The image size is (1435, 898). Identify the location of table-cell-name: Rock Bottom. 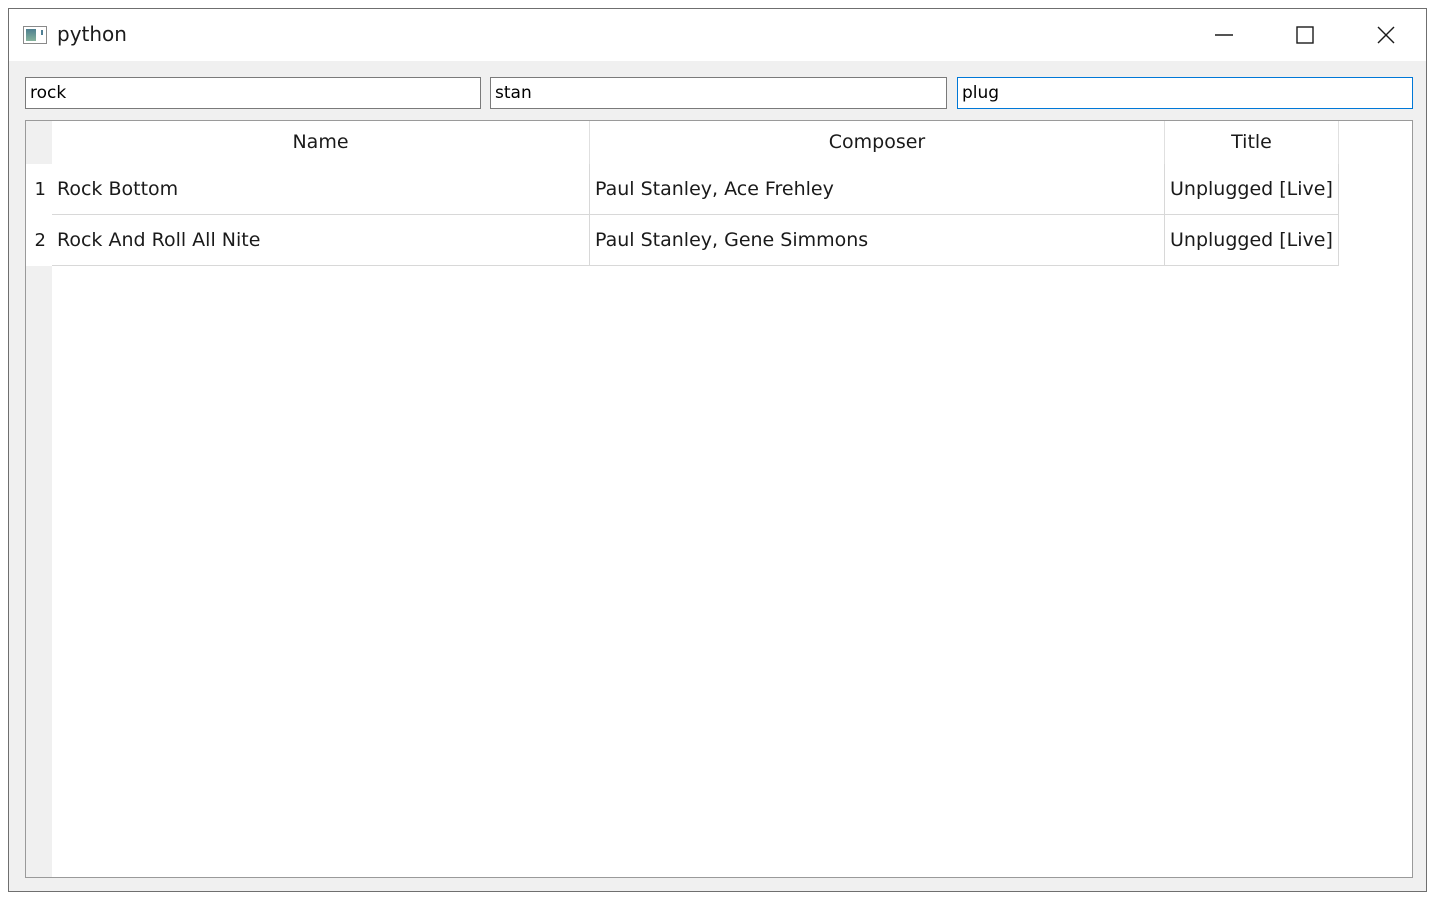
(321, 189).